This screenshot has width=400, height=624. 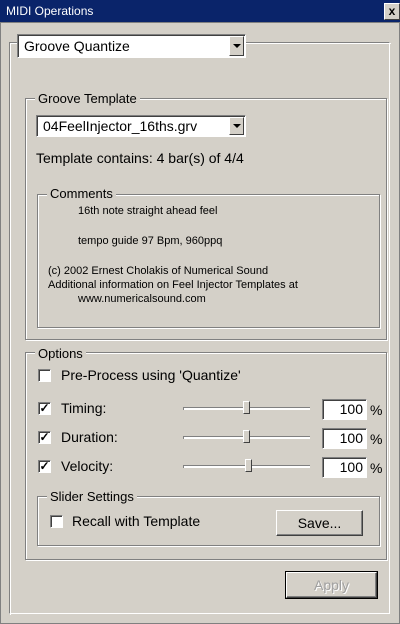 I want to click on template-contains-text: Template contains: 4 bar(s) of 4/4, so click(x=140, y=158).